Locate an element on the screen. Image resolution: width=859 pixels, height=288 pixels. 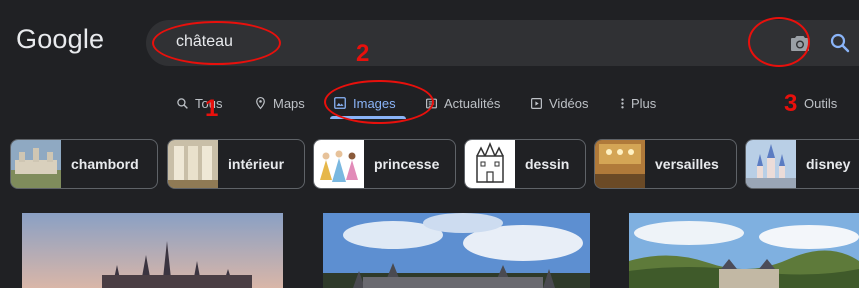
tab-plus: Plus is located at coordinates (638, 103).